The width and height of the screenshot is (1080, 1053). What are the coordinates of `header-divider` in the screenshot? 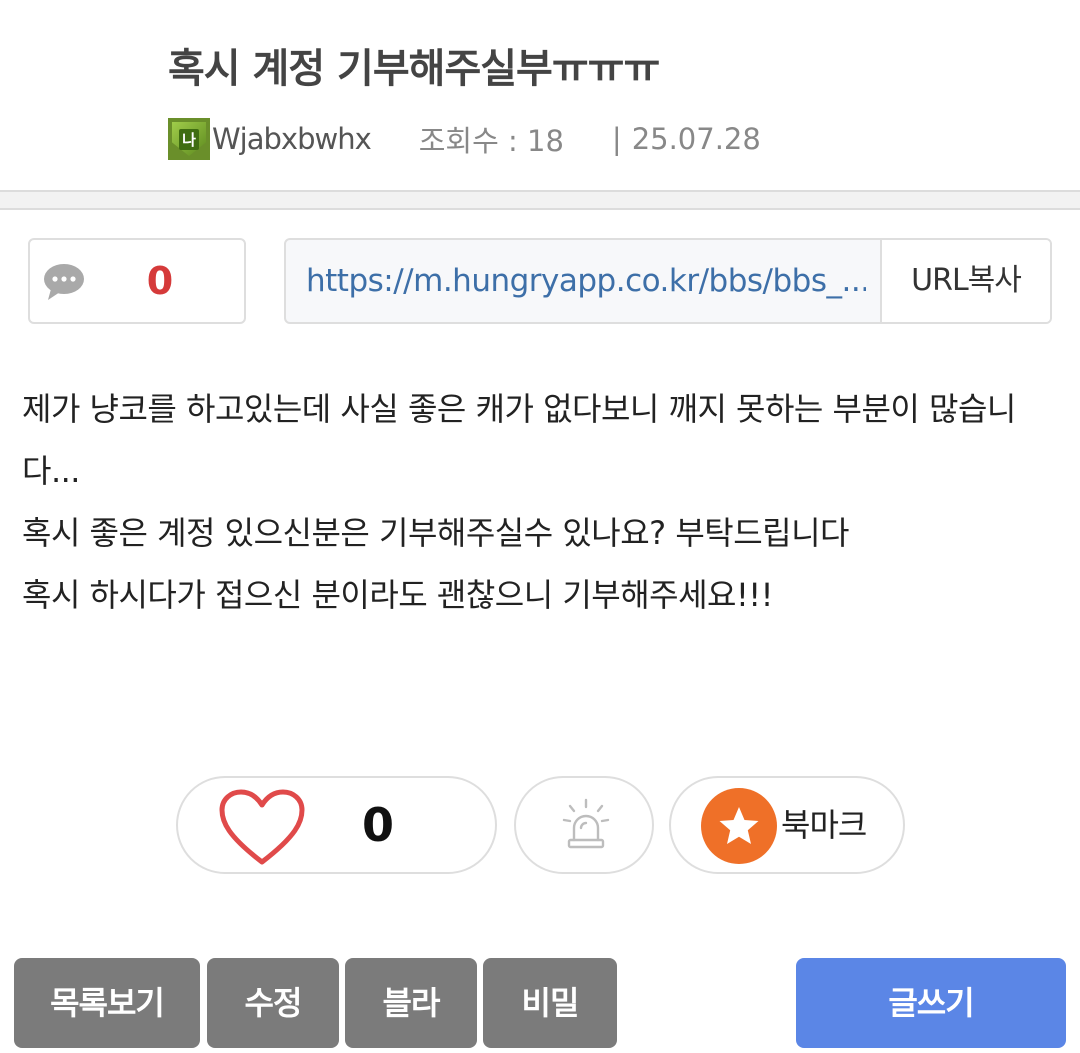 It's located at (540, 200).